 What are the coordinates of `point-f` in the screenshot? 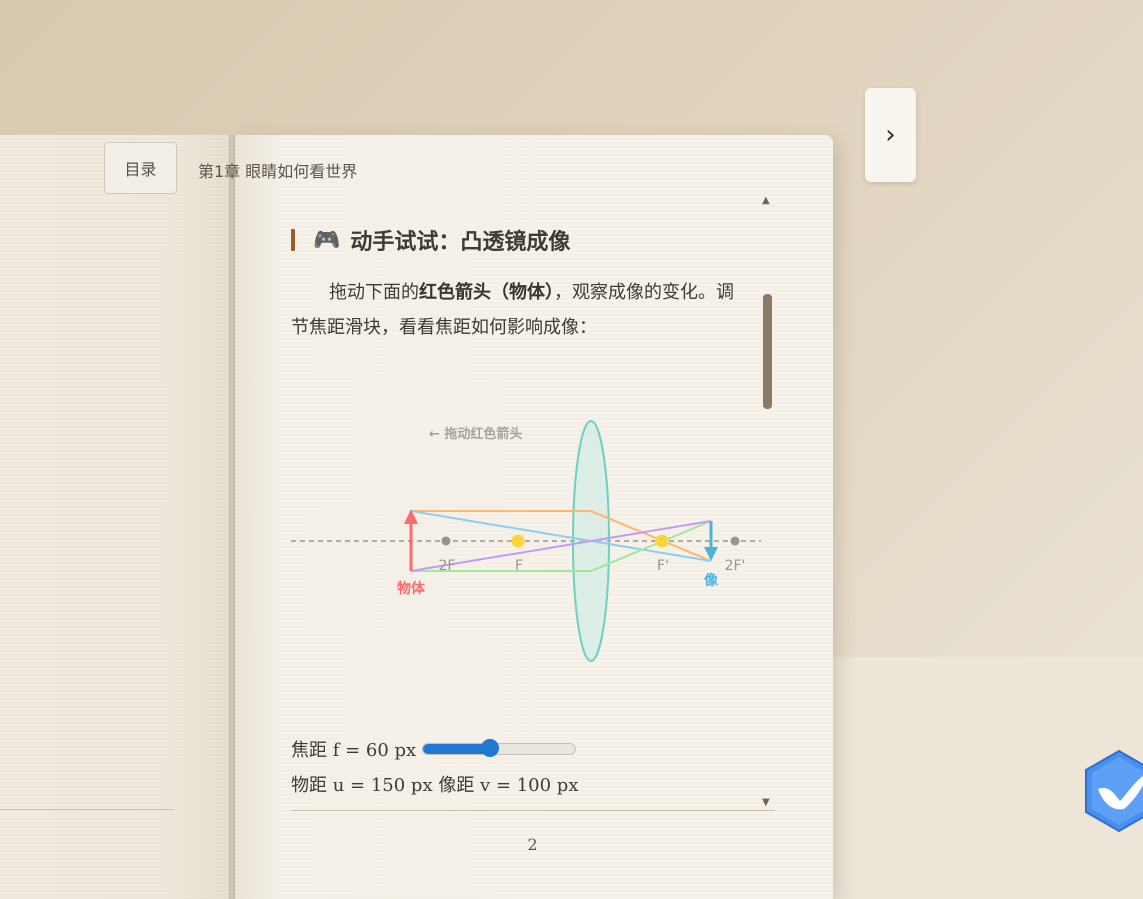 It's located at (518, 541).